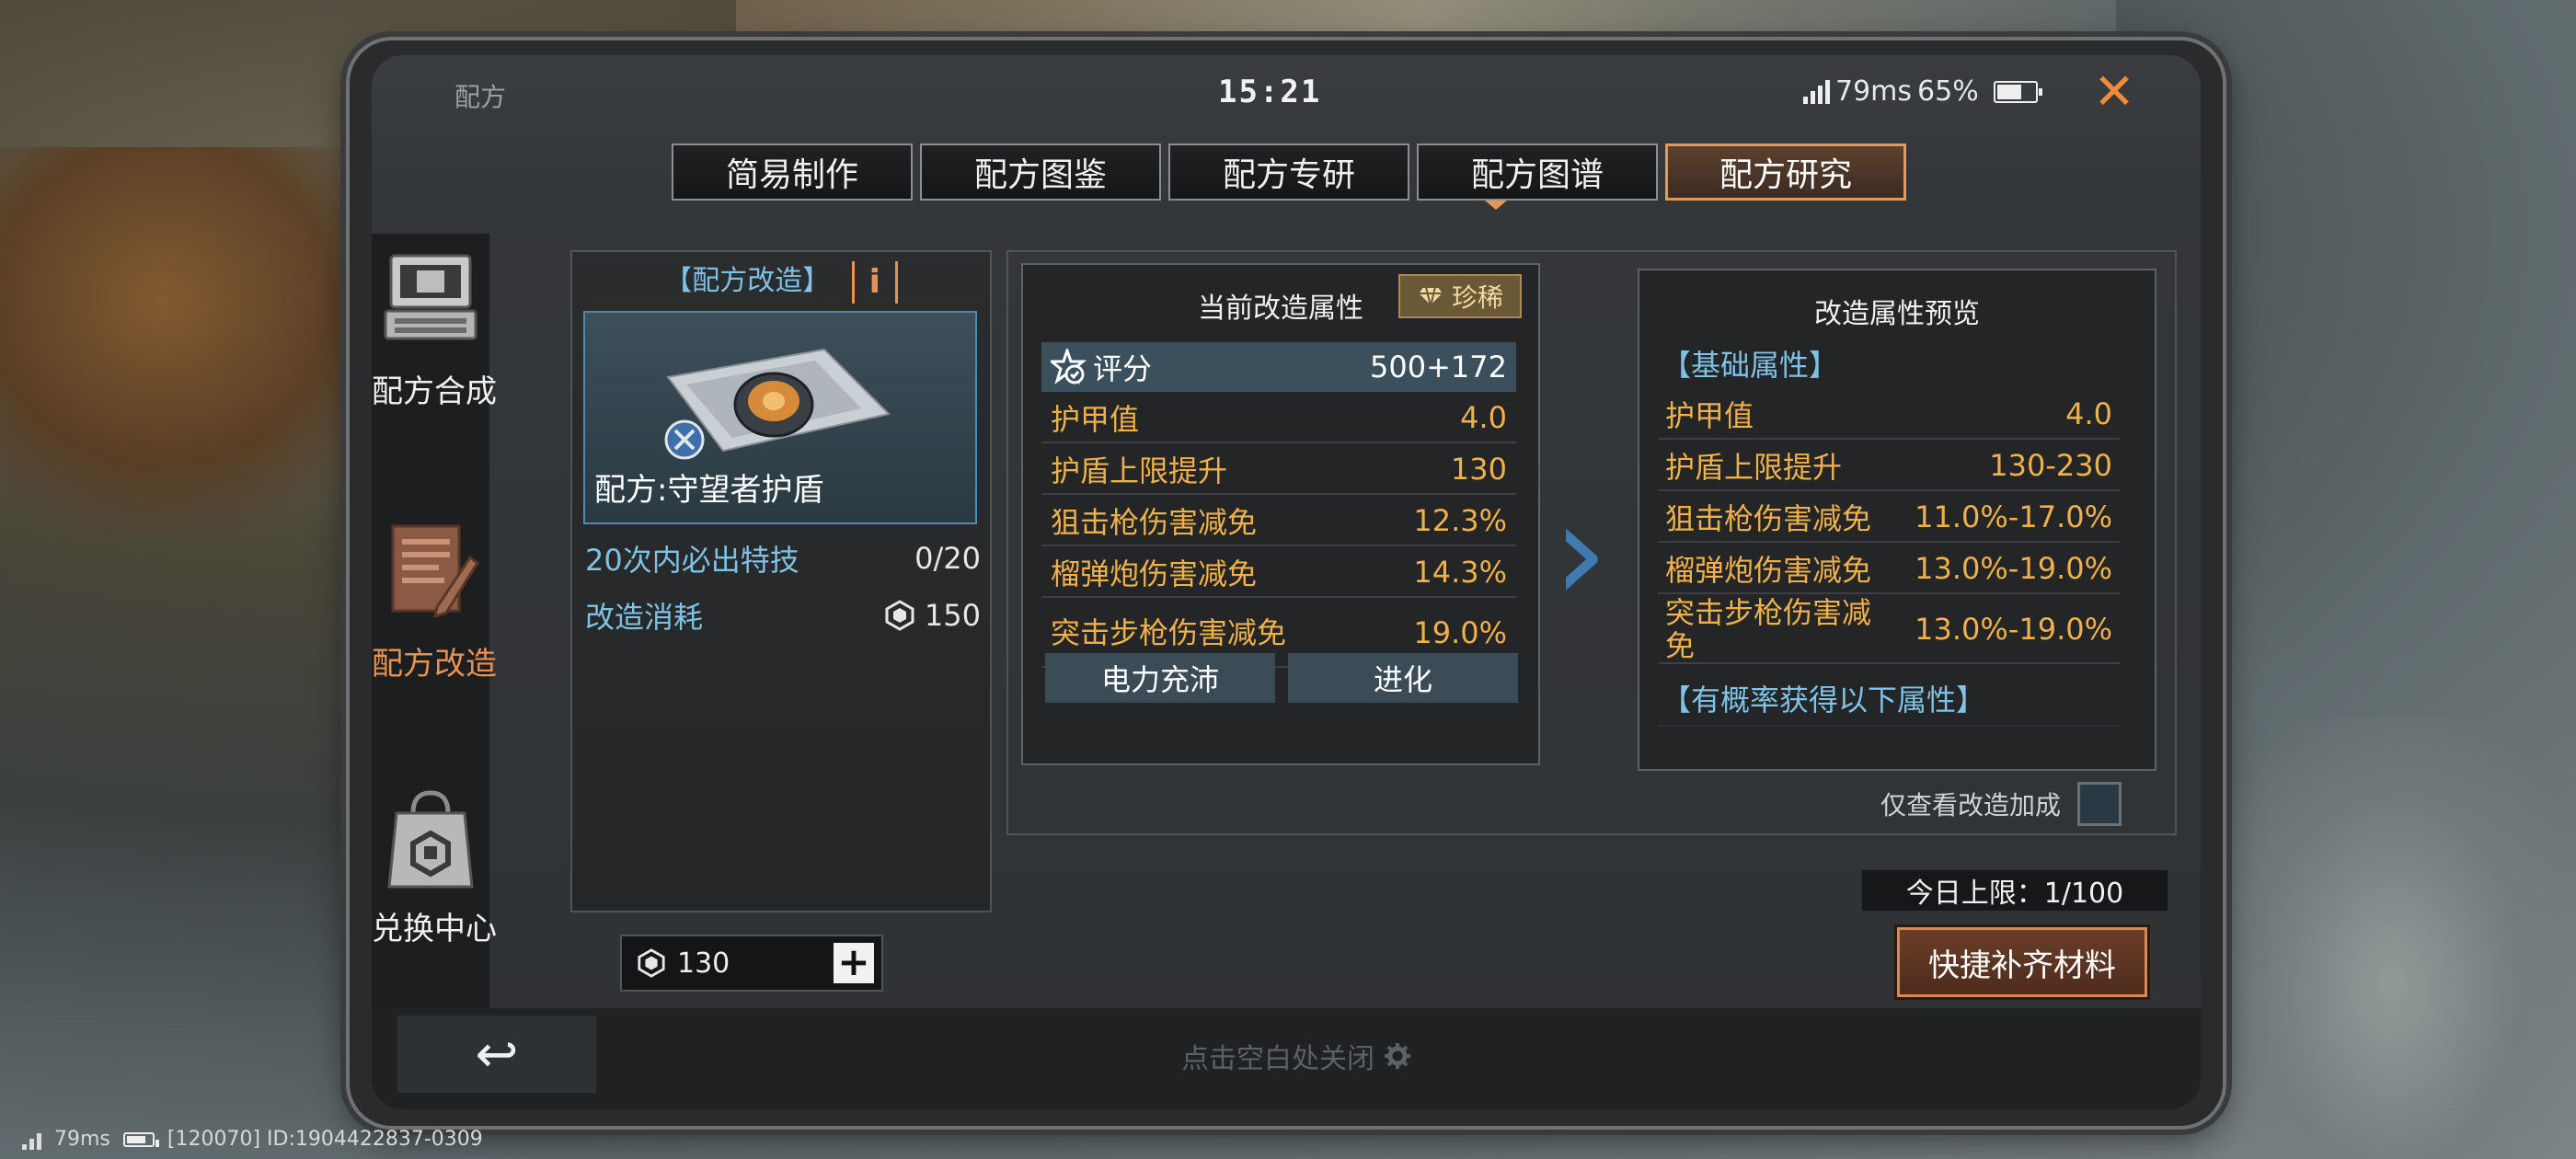 This screenshot has height=1159, width=2576. What do you see at coordinates (1154, 522) in the screenshot?
I see `attr-name: 狙击枪伤害减免` at bounding box center [1154, 522].